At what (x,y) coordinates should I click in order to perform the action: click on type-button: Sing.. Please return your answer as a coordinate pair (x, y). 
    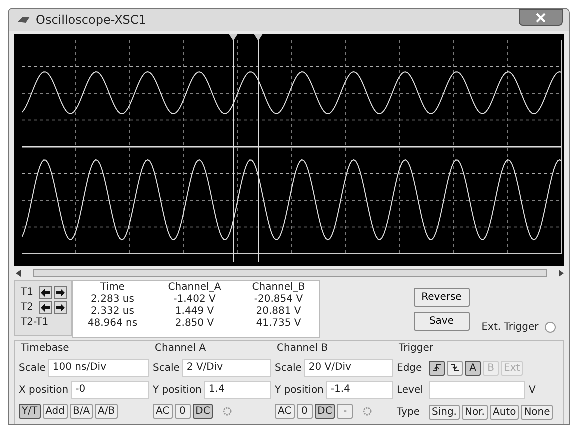
    Looking at the image, I should click on (444, 412).